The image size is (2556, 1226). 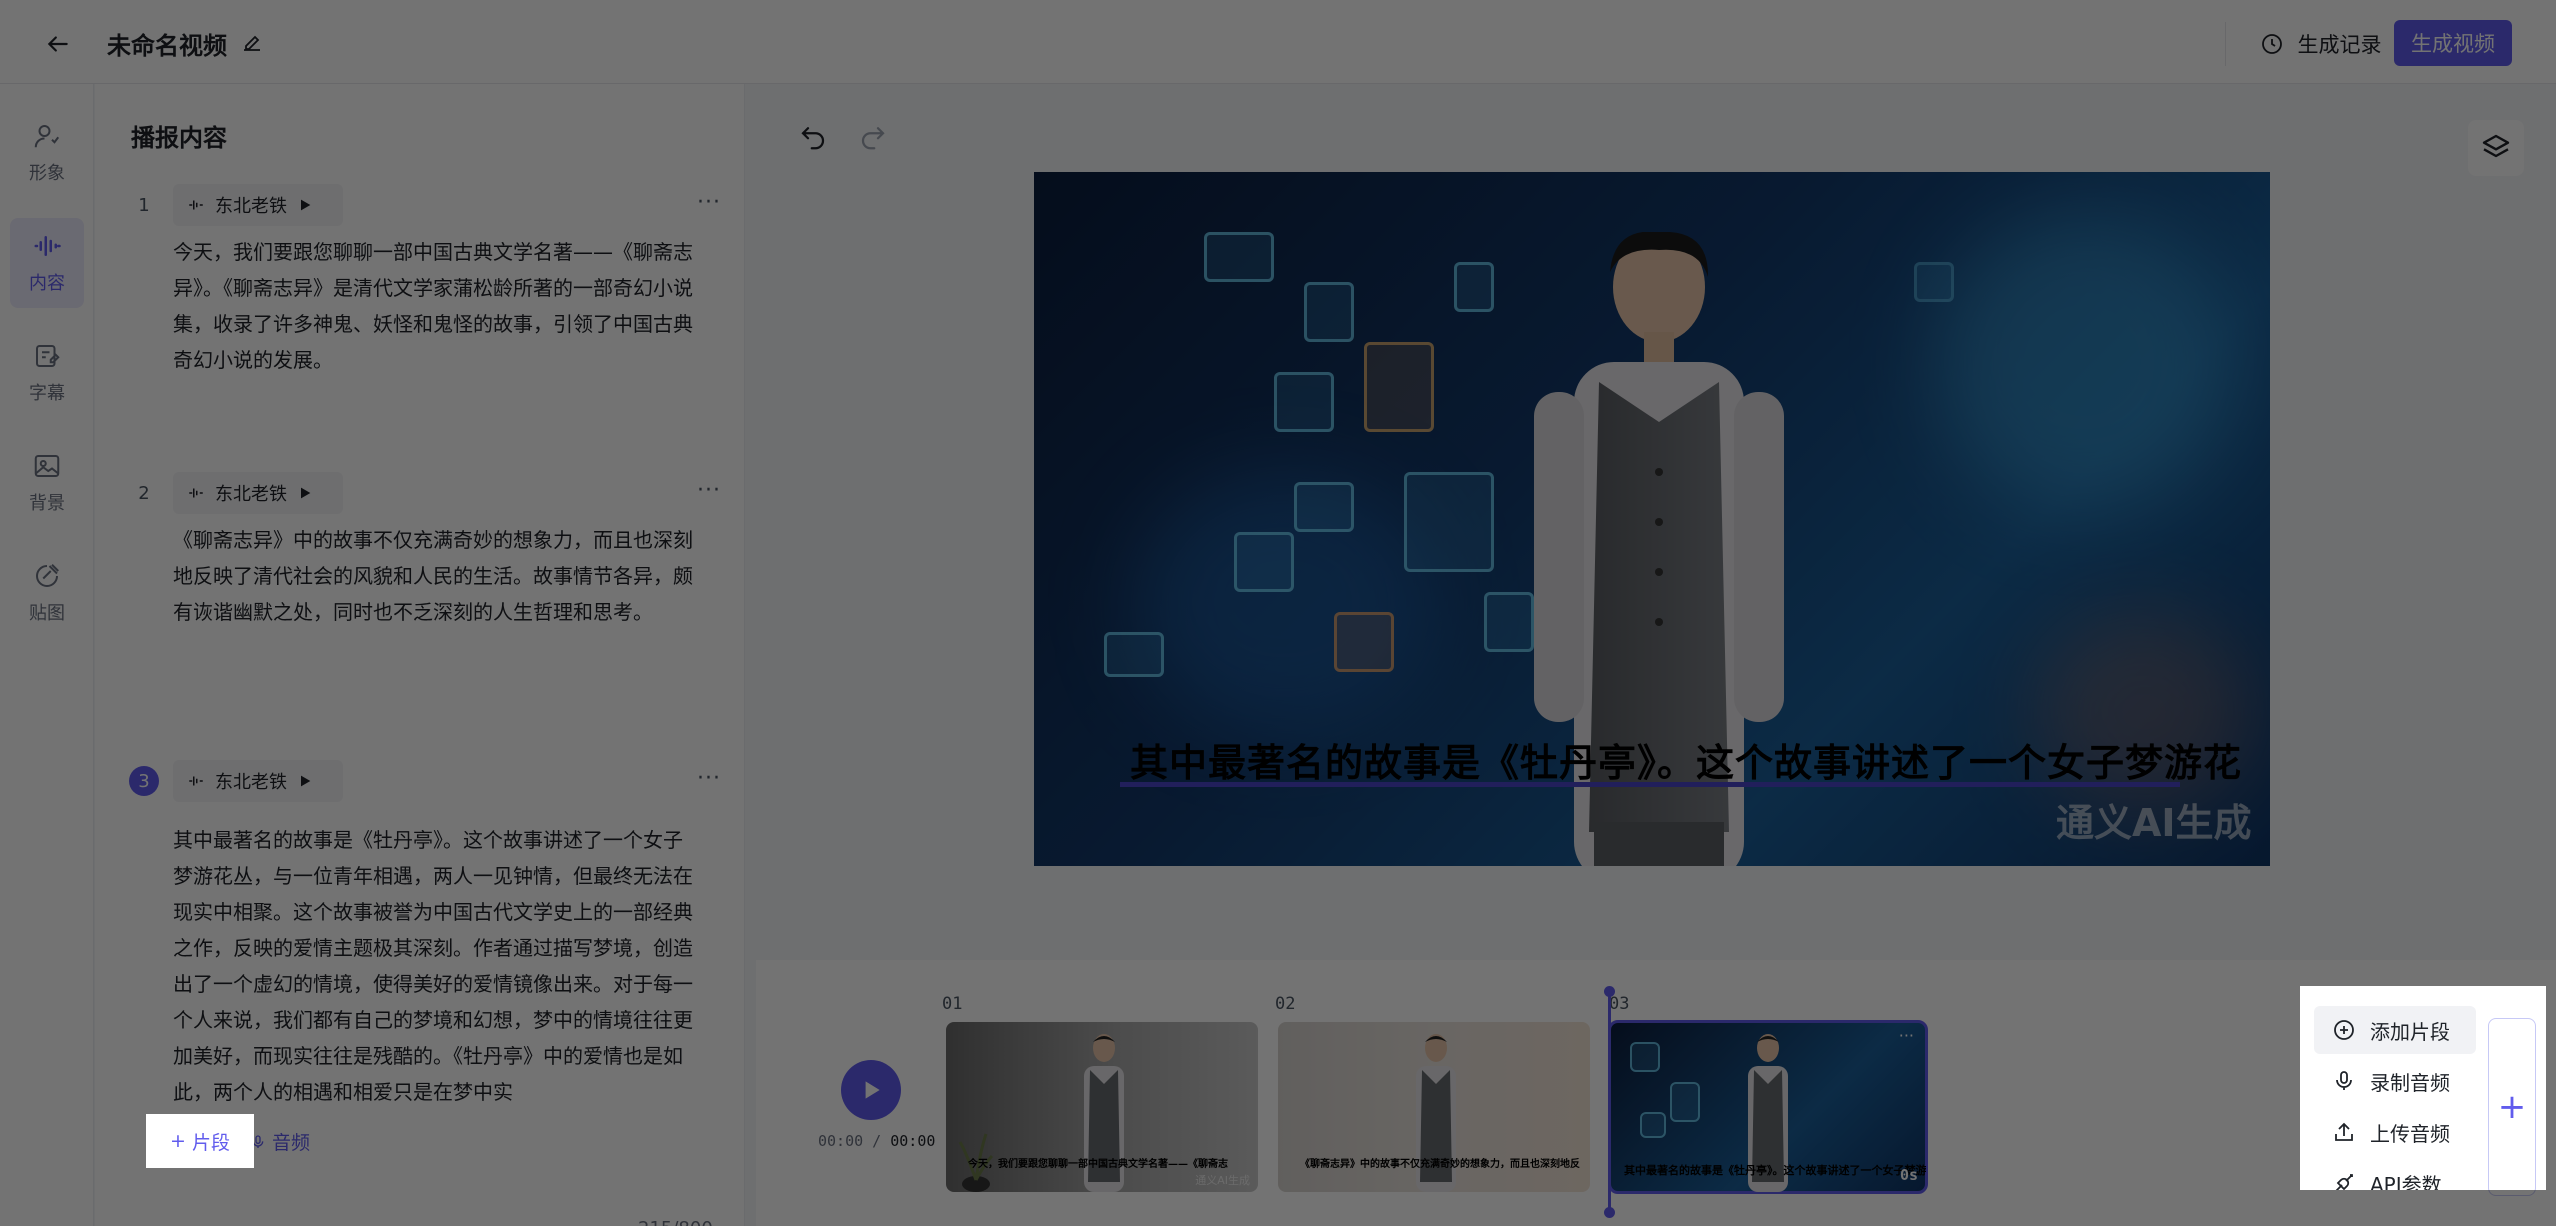 I want to click on clip-number: 01, so click(x=952, y=1004).